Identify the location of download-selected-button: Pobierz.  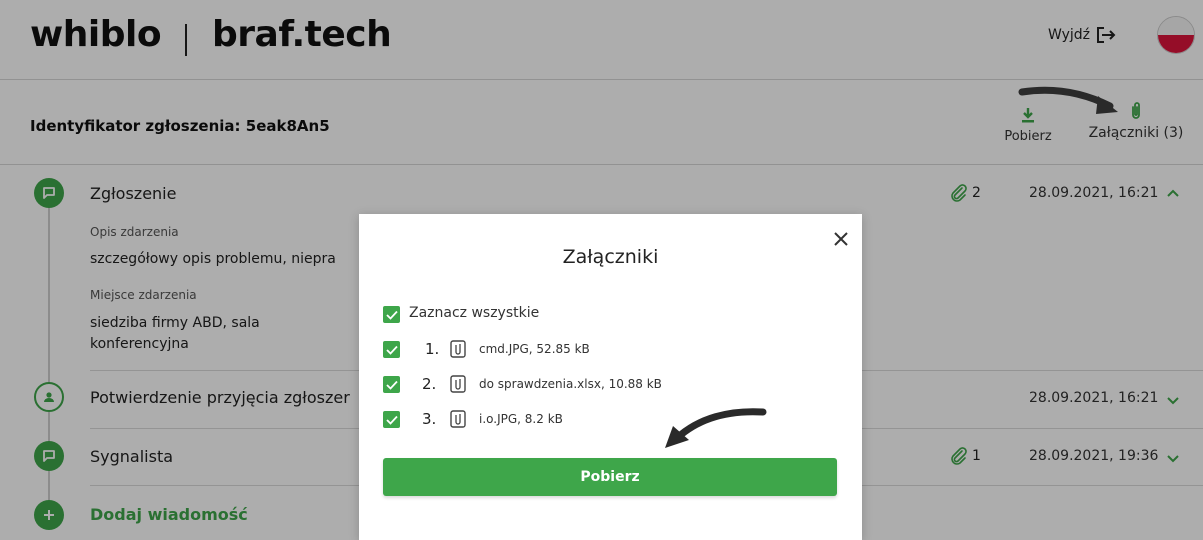
(610, 477).